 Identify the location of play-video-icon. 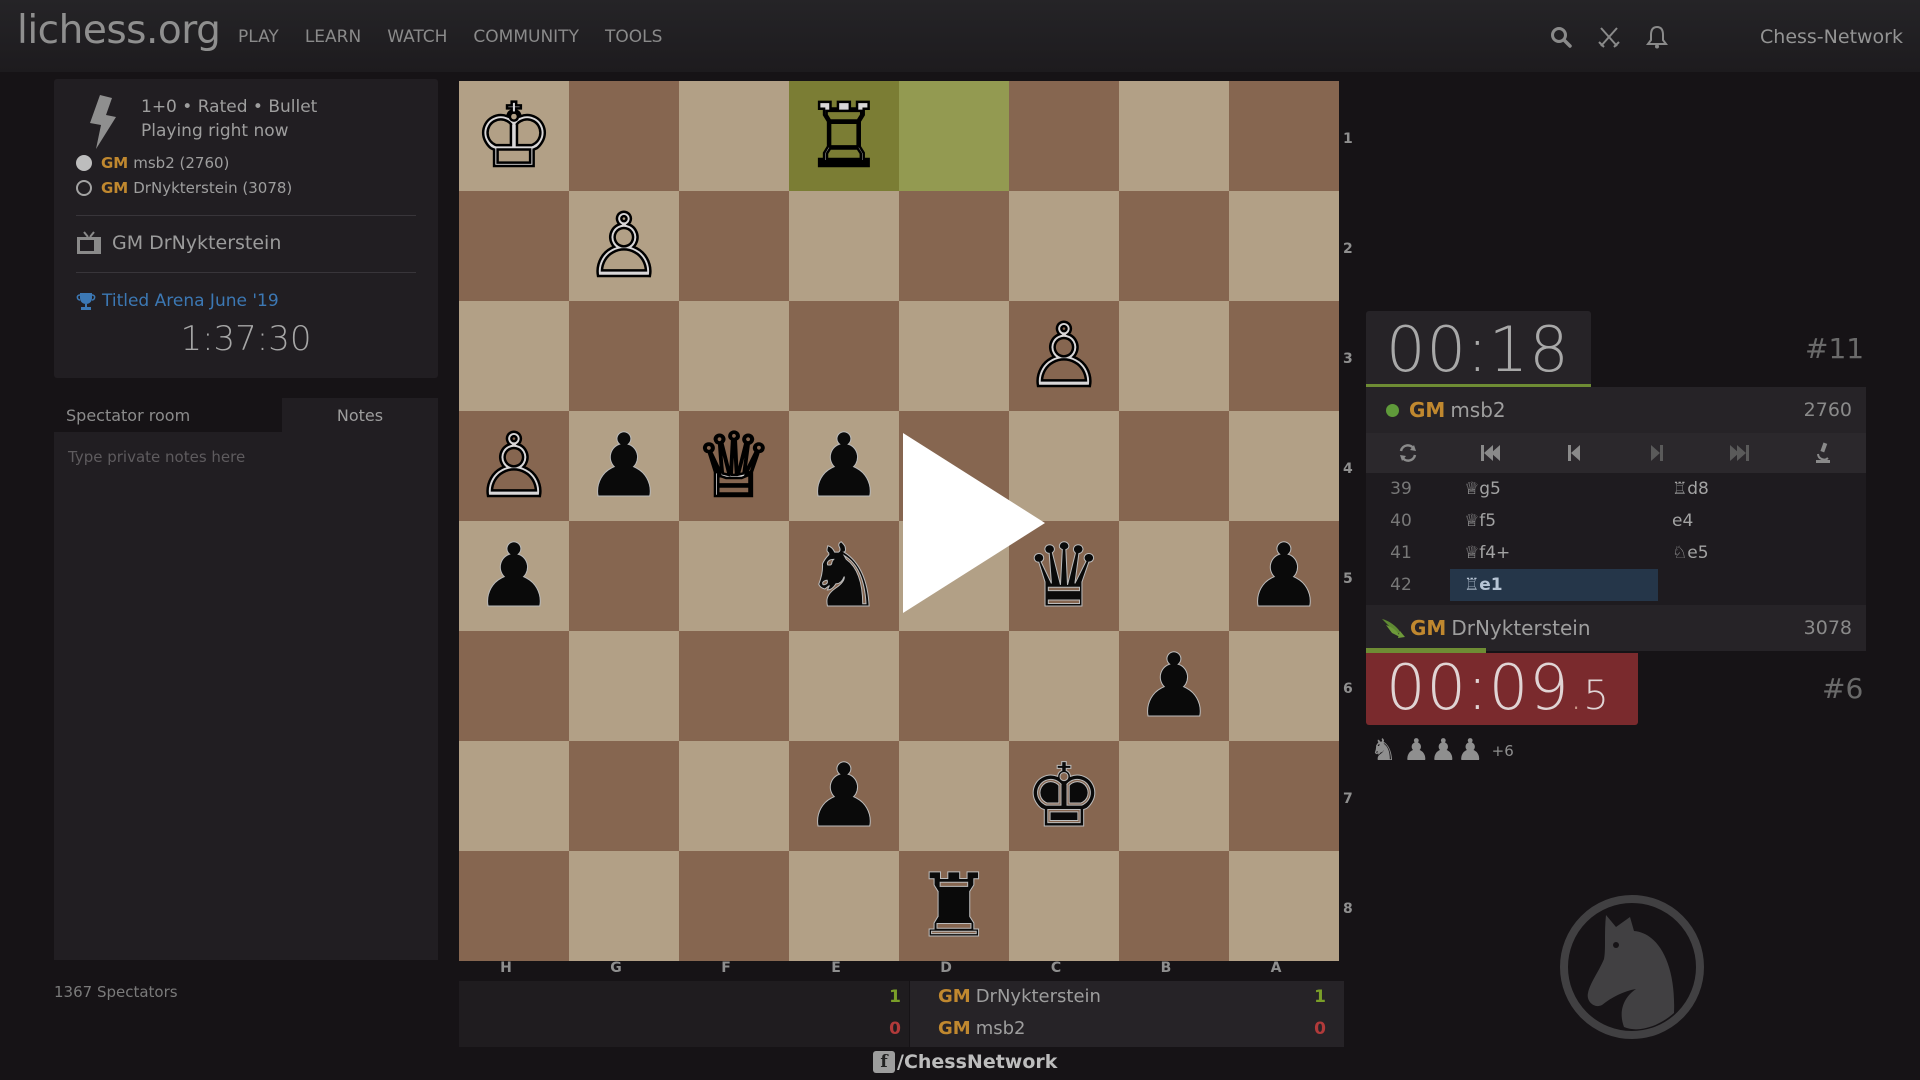
(974, 523).